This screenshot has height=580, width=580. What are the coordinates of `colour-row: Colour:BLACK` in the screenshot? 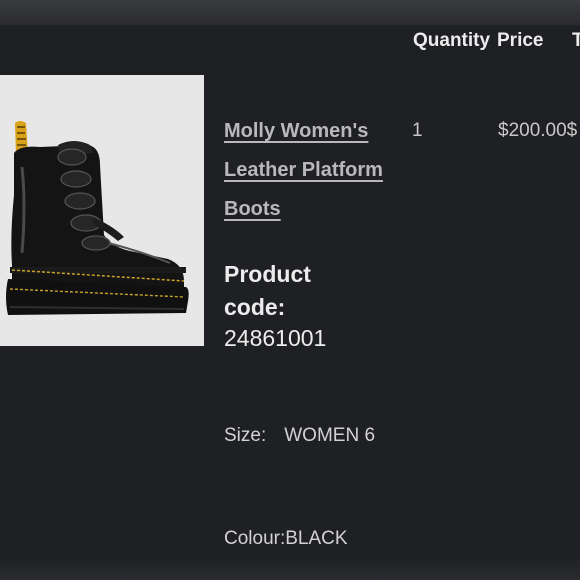 It's located at (286, 539).